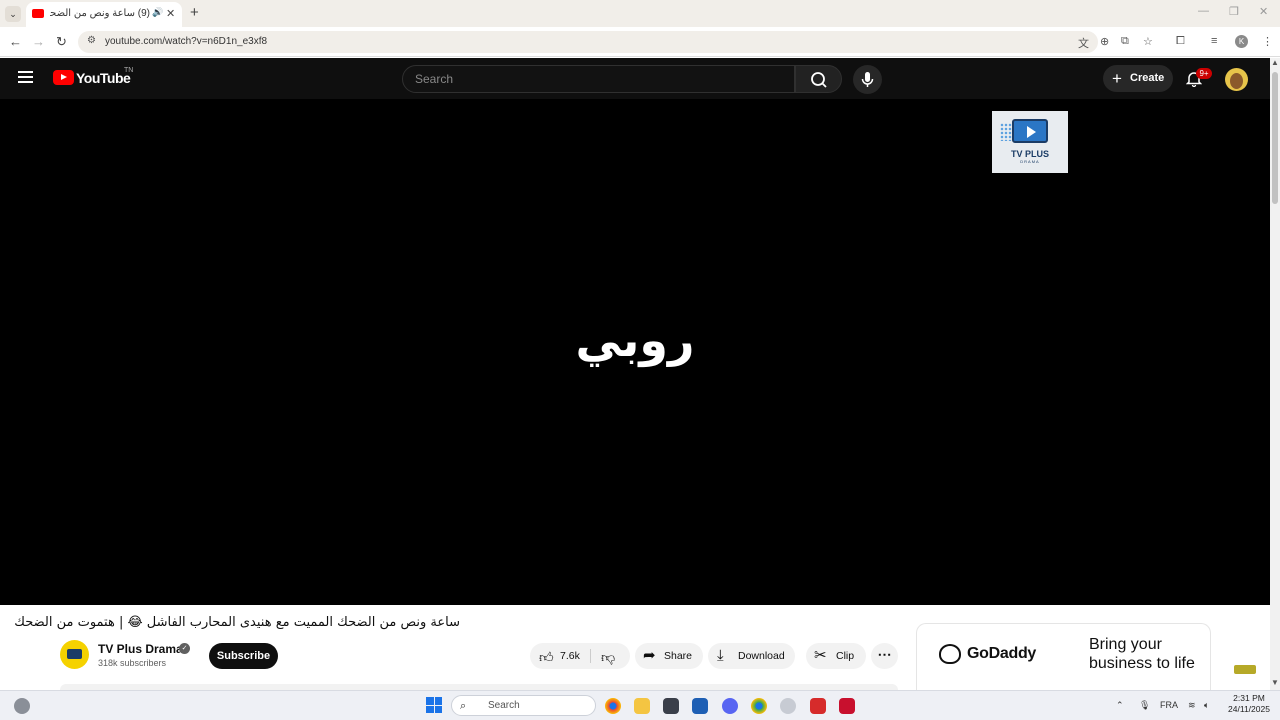 Image resolution: width=1280 pixels, height=720 pixels. I want to click on hamburger-menu-icon, so click(25, 77).